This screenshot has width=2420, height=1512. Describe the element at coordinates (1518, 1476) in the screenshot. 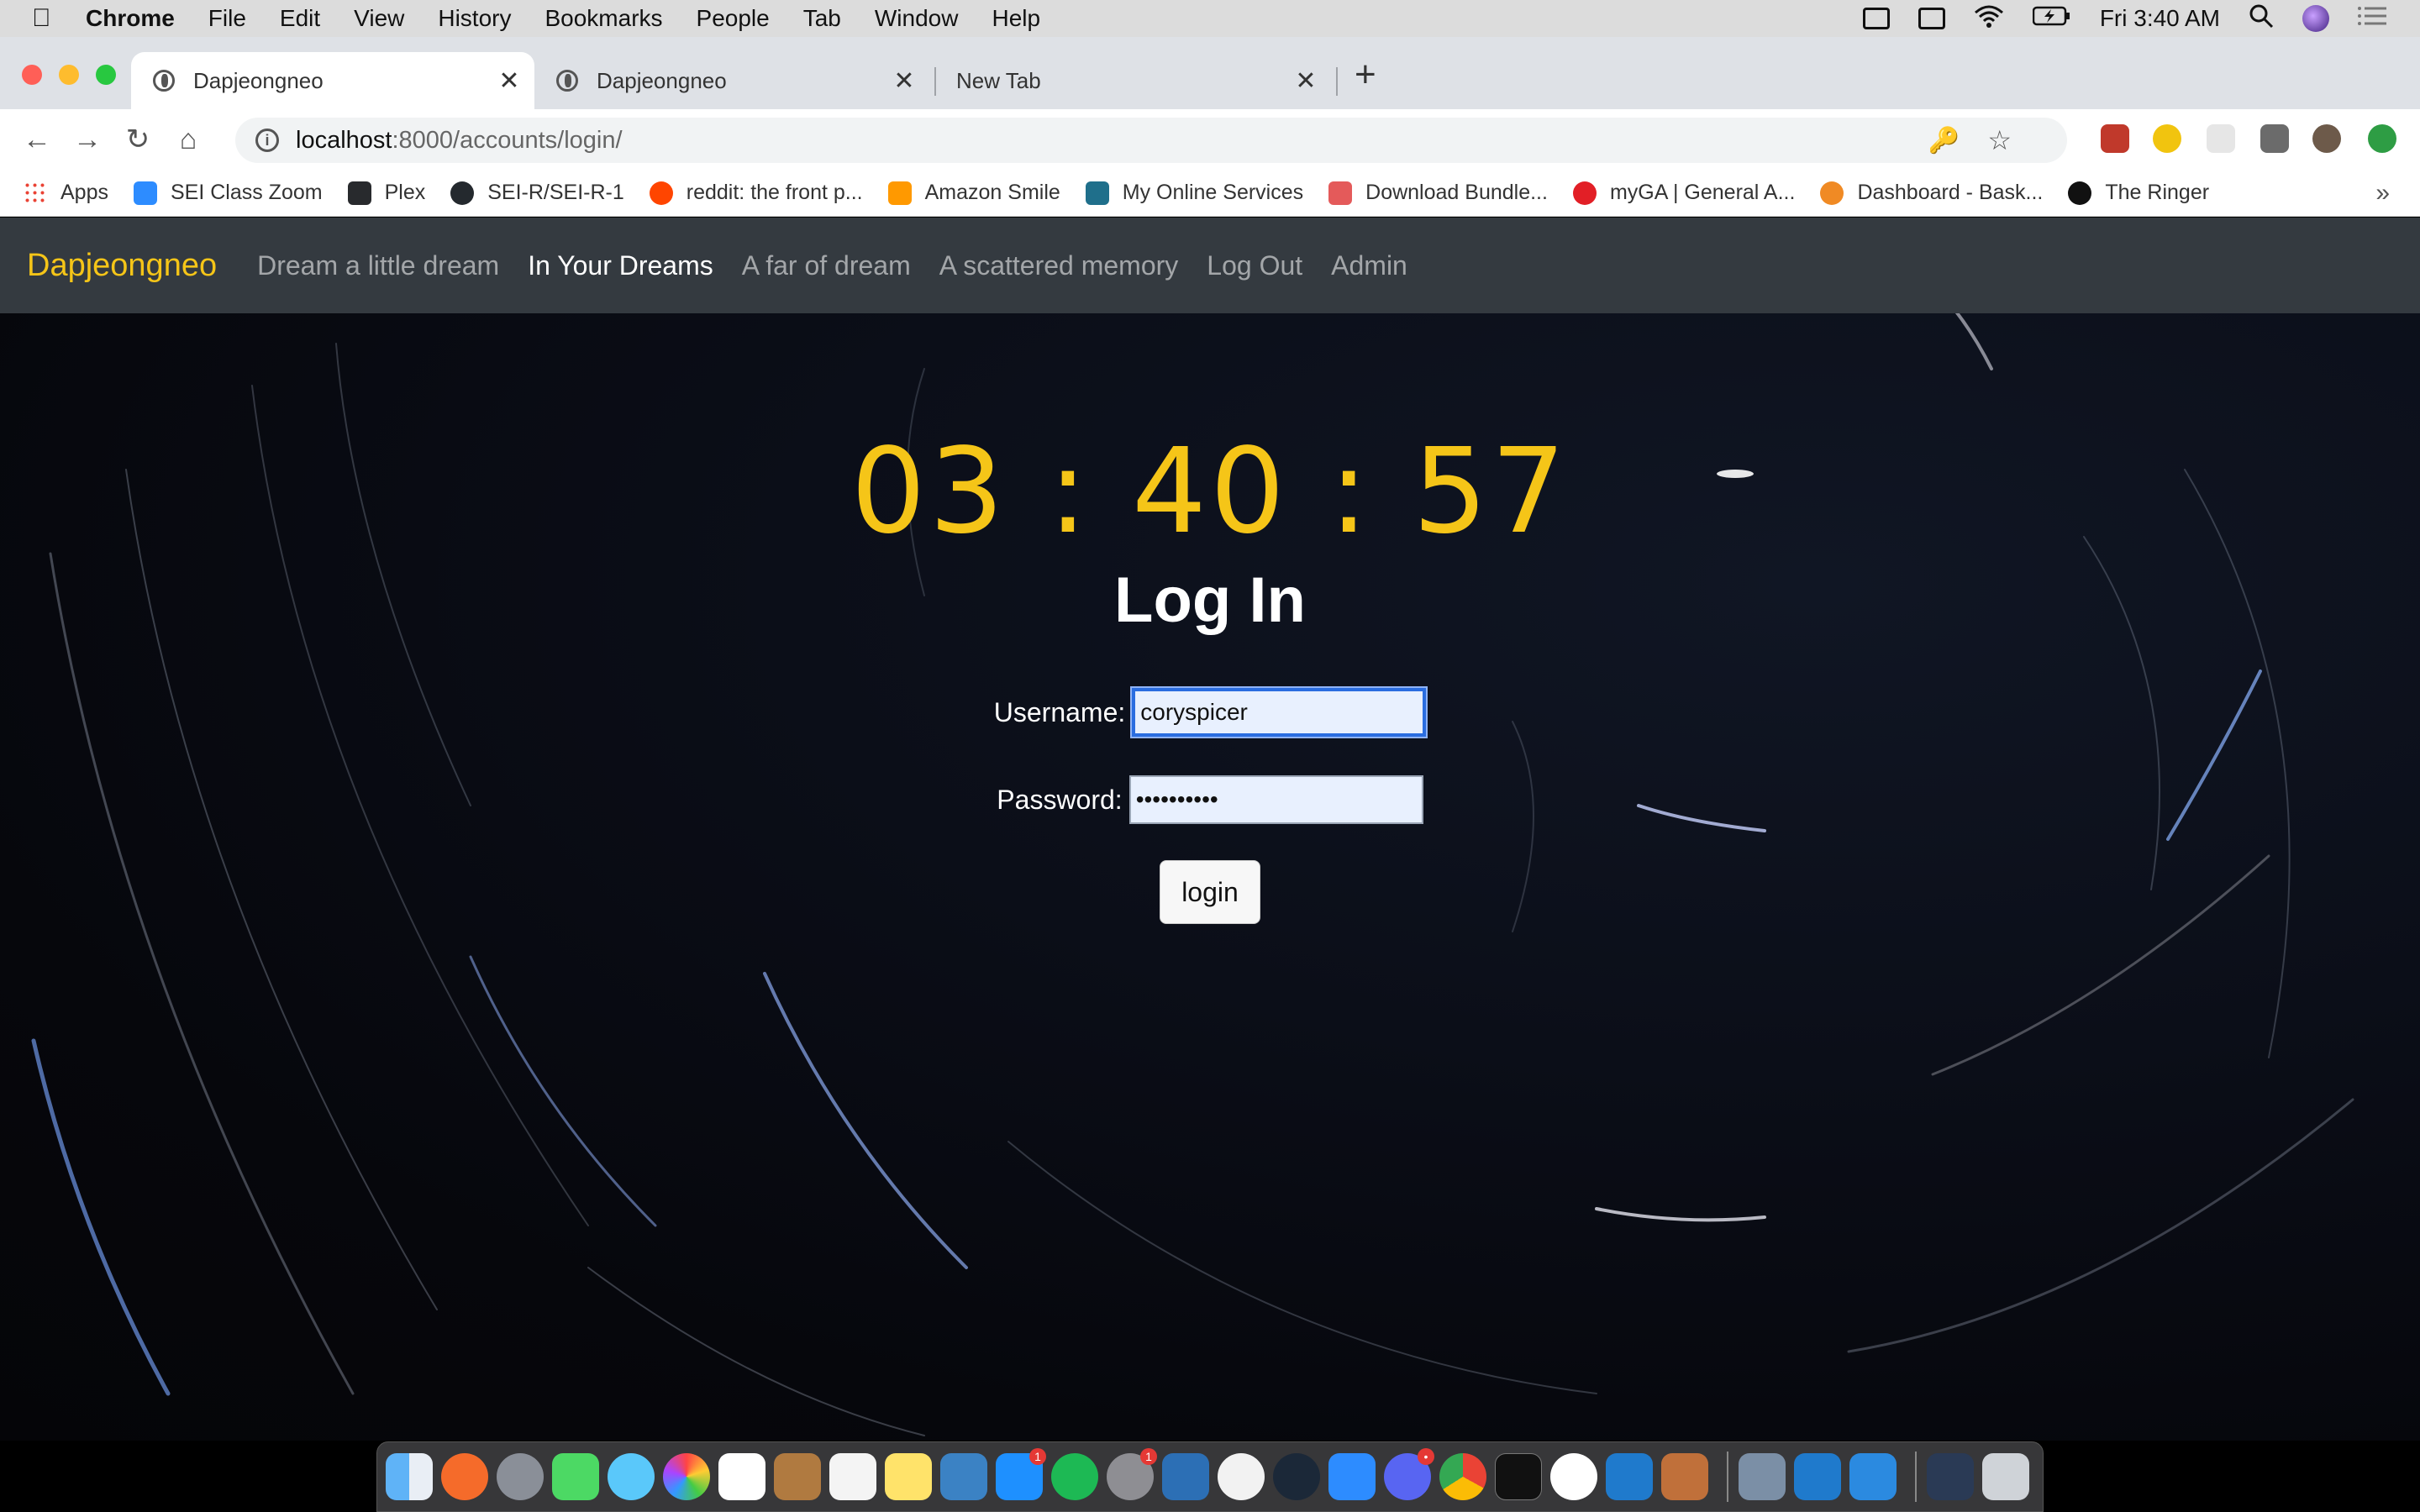

I see `terminal-icon` at that location.